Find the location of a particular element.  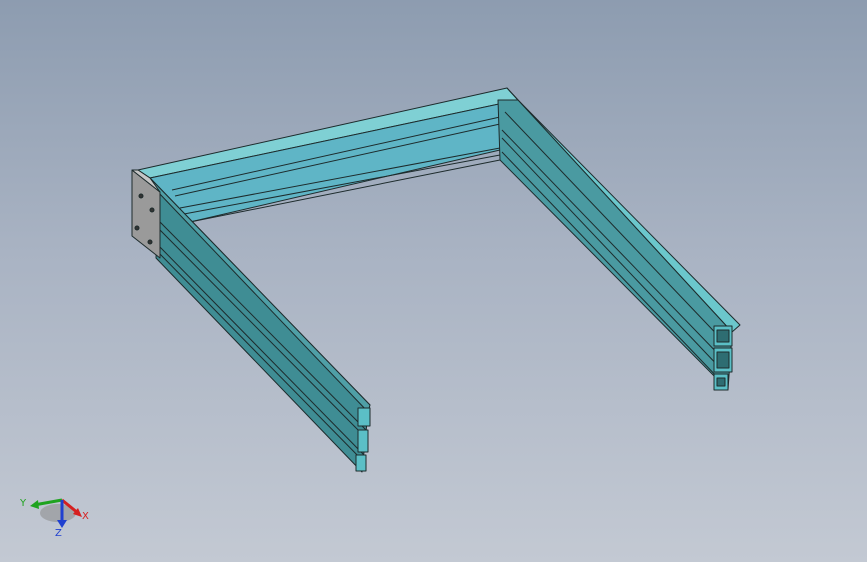

right-beam-side-face is located at coordinates (615, 245).